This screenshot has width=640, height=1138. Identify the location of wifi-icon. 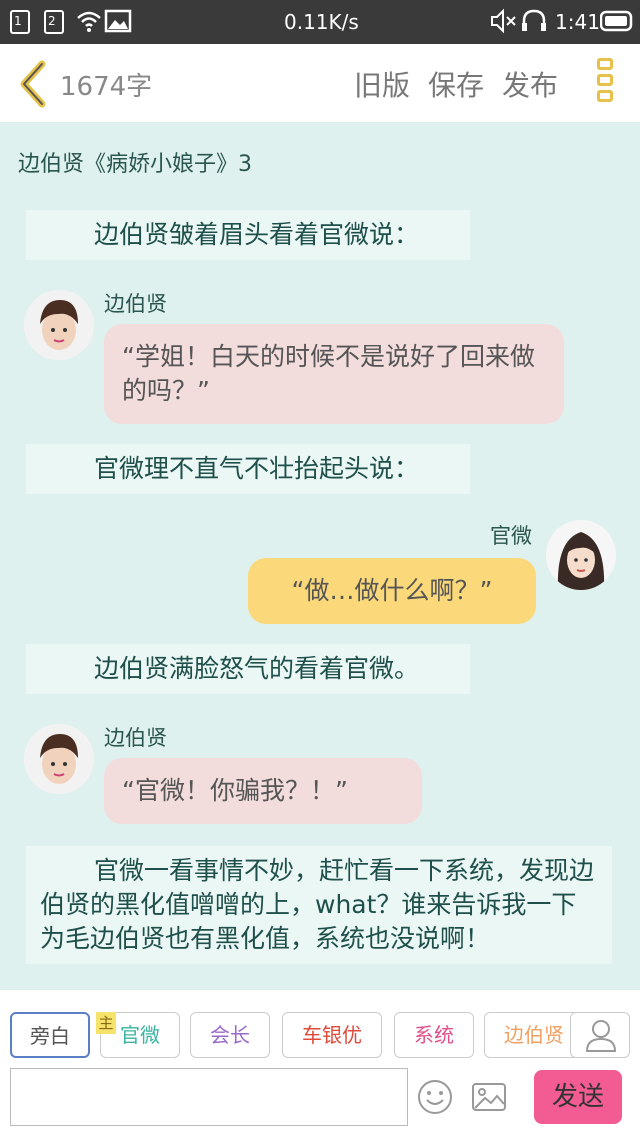
(89, 21).